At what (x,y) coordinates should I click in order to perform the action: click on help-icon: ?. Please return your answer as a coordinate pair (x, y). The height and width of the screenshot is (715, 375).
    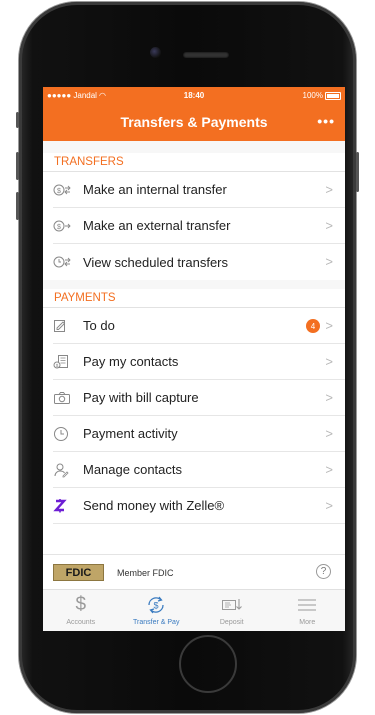
    Looking at the image, I should click on (323, 571).